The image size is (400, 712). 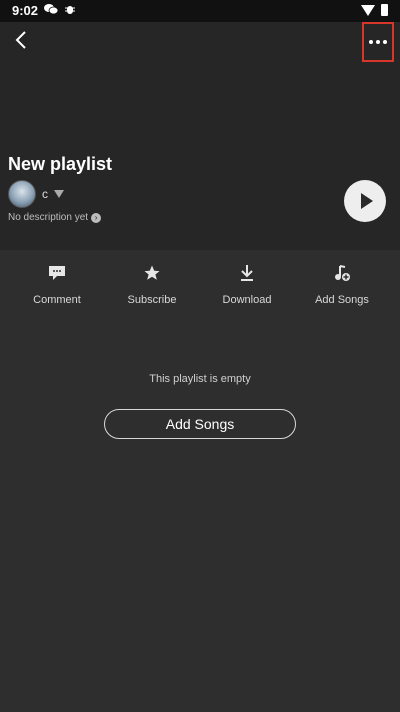 What do you see at coordinates (60, 9) in the screenshot?
I see `status-notification-icons` at bounding box center [60, 9].